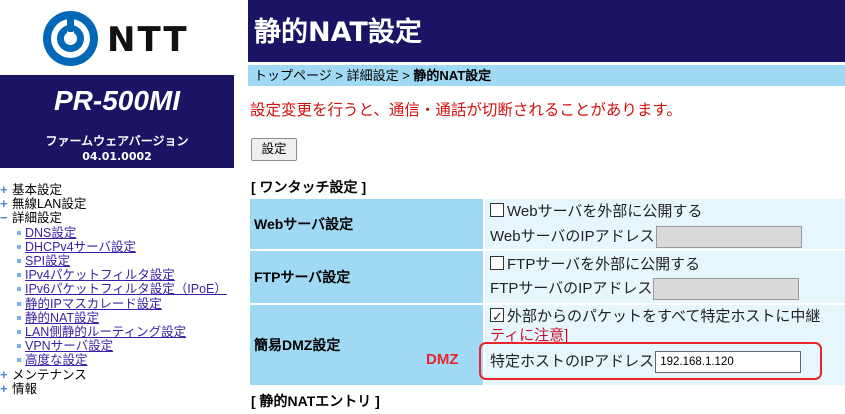 This screenshot has width=845, height=414. I want to click on breadcrumb: トップページ > 詳細設定 > 静的NAT設定, so click(546, 75).